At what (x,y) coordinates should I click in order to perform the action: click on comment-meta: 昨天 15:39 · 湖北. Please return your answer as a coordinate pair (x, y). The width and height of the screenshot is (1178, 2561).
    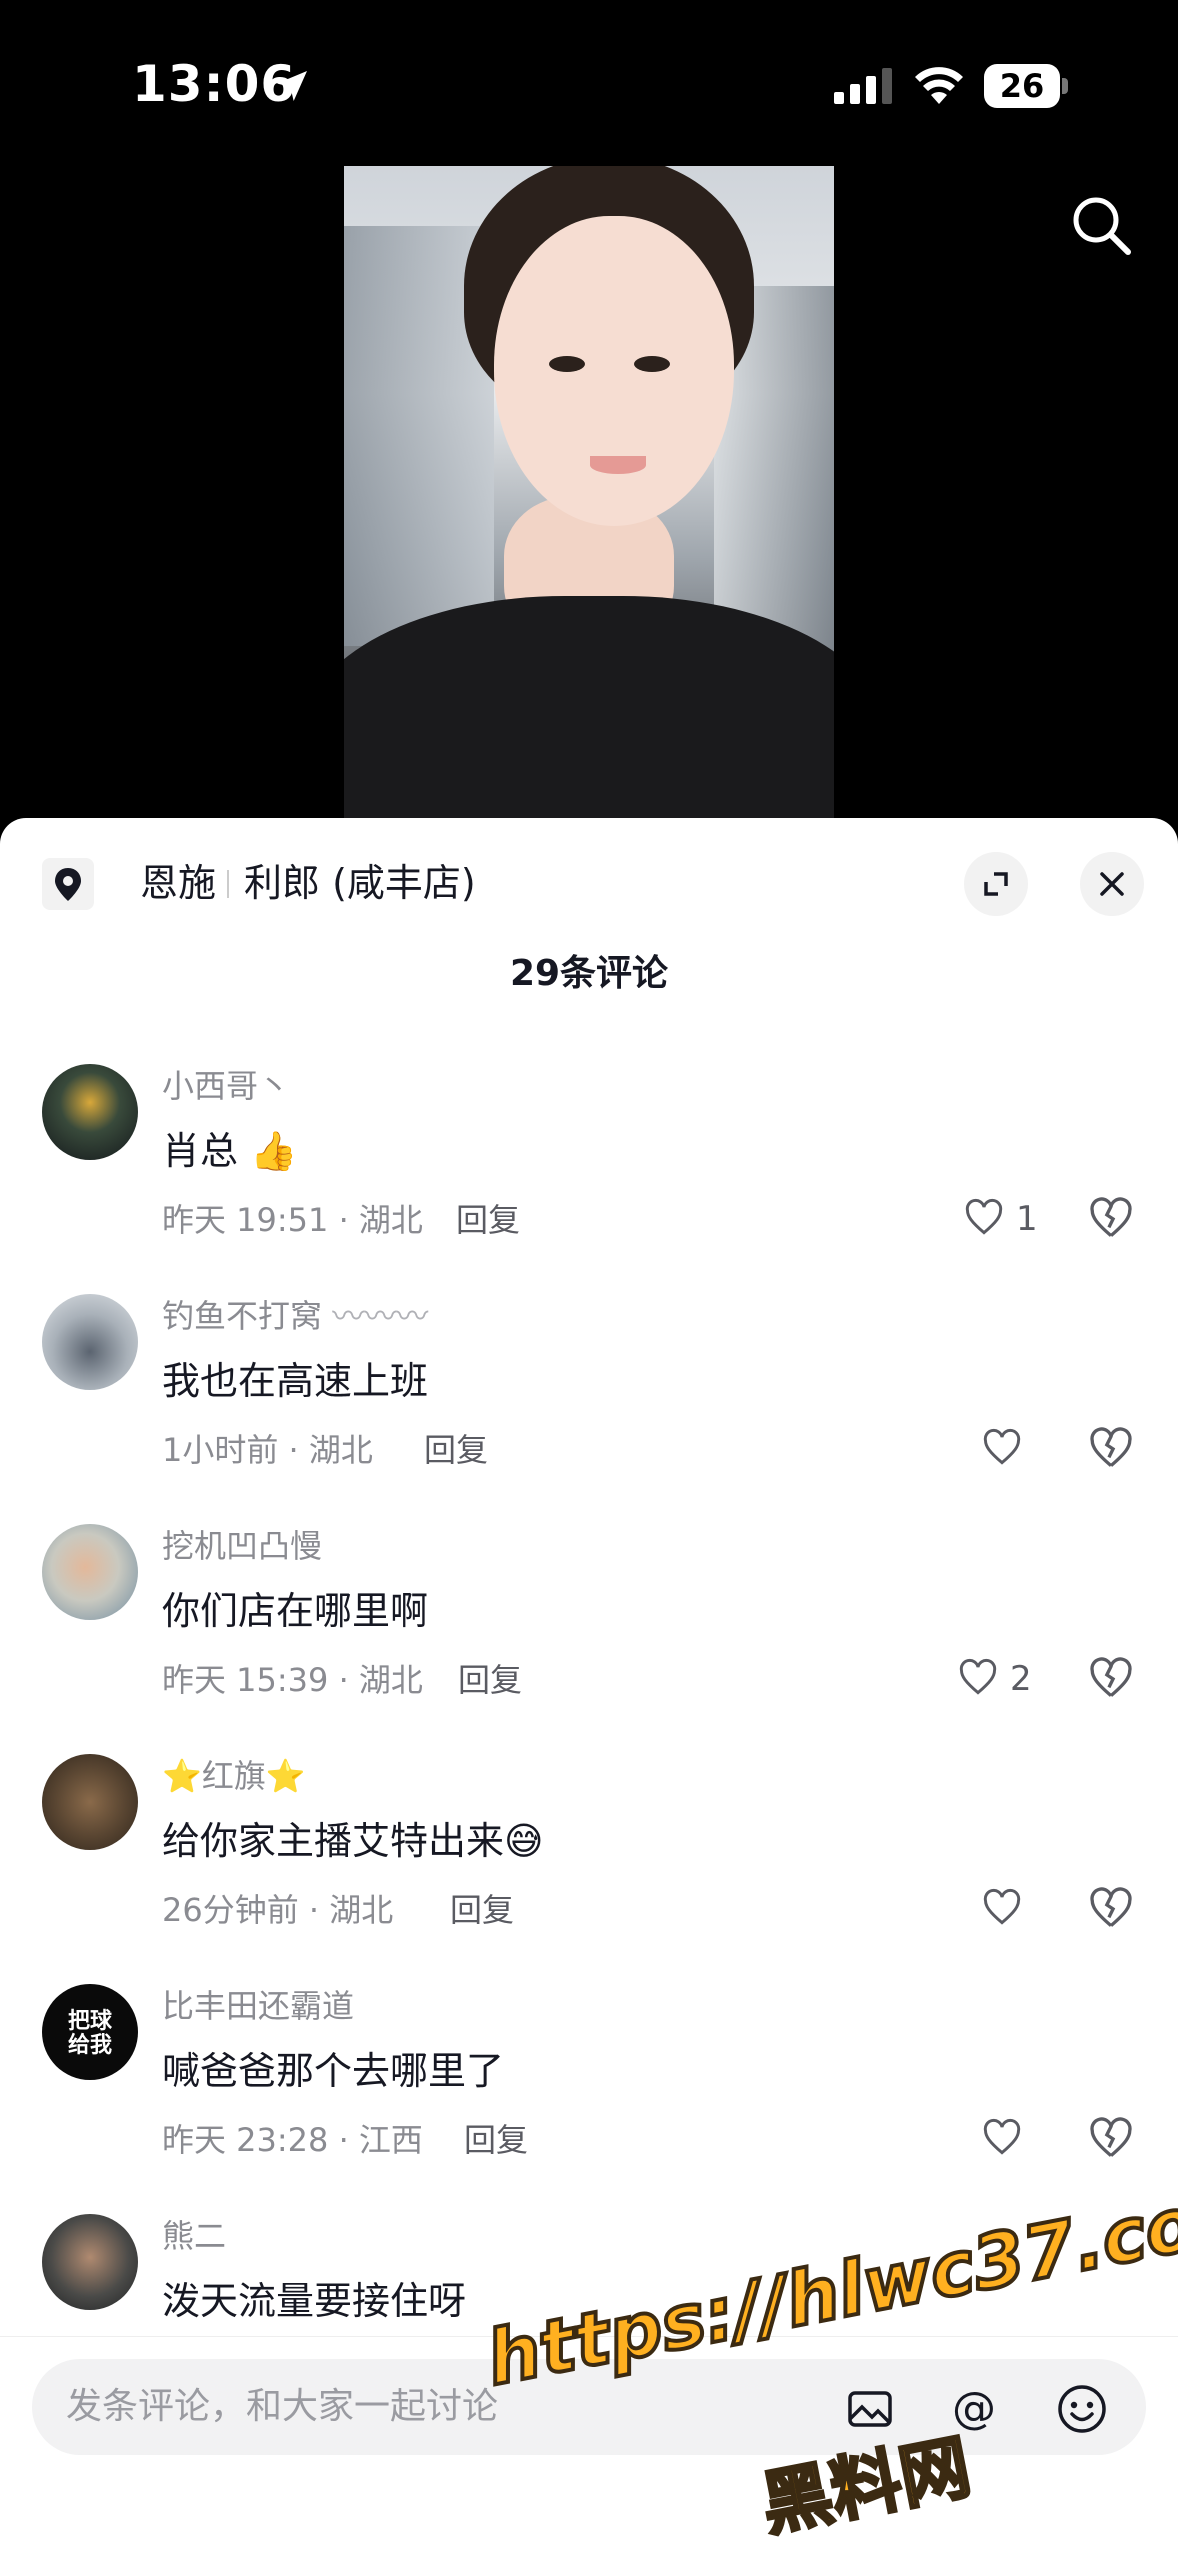
    Looking at the image, I should click on (292, 1680).